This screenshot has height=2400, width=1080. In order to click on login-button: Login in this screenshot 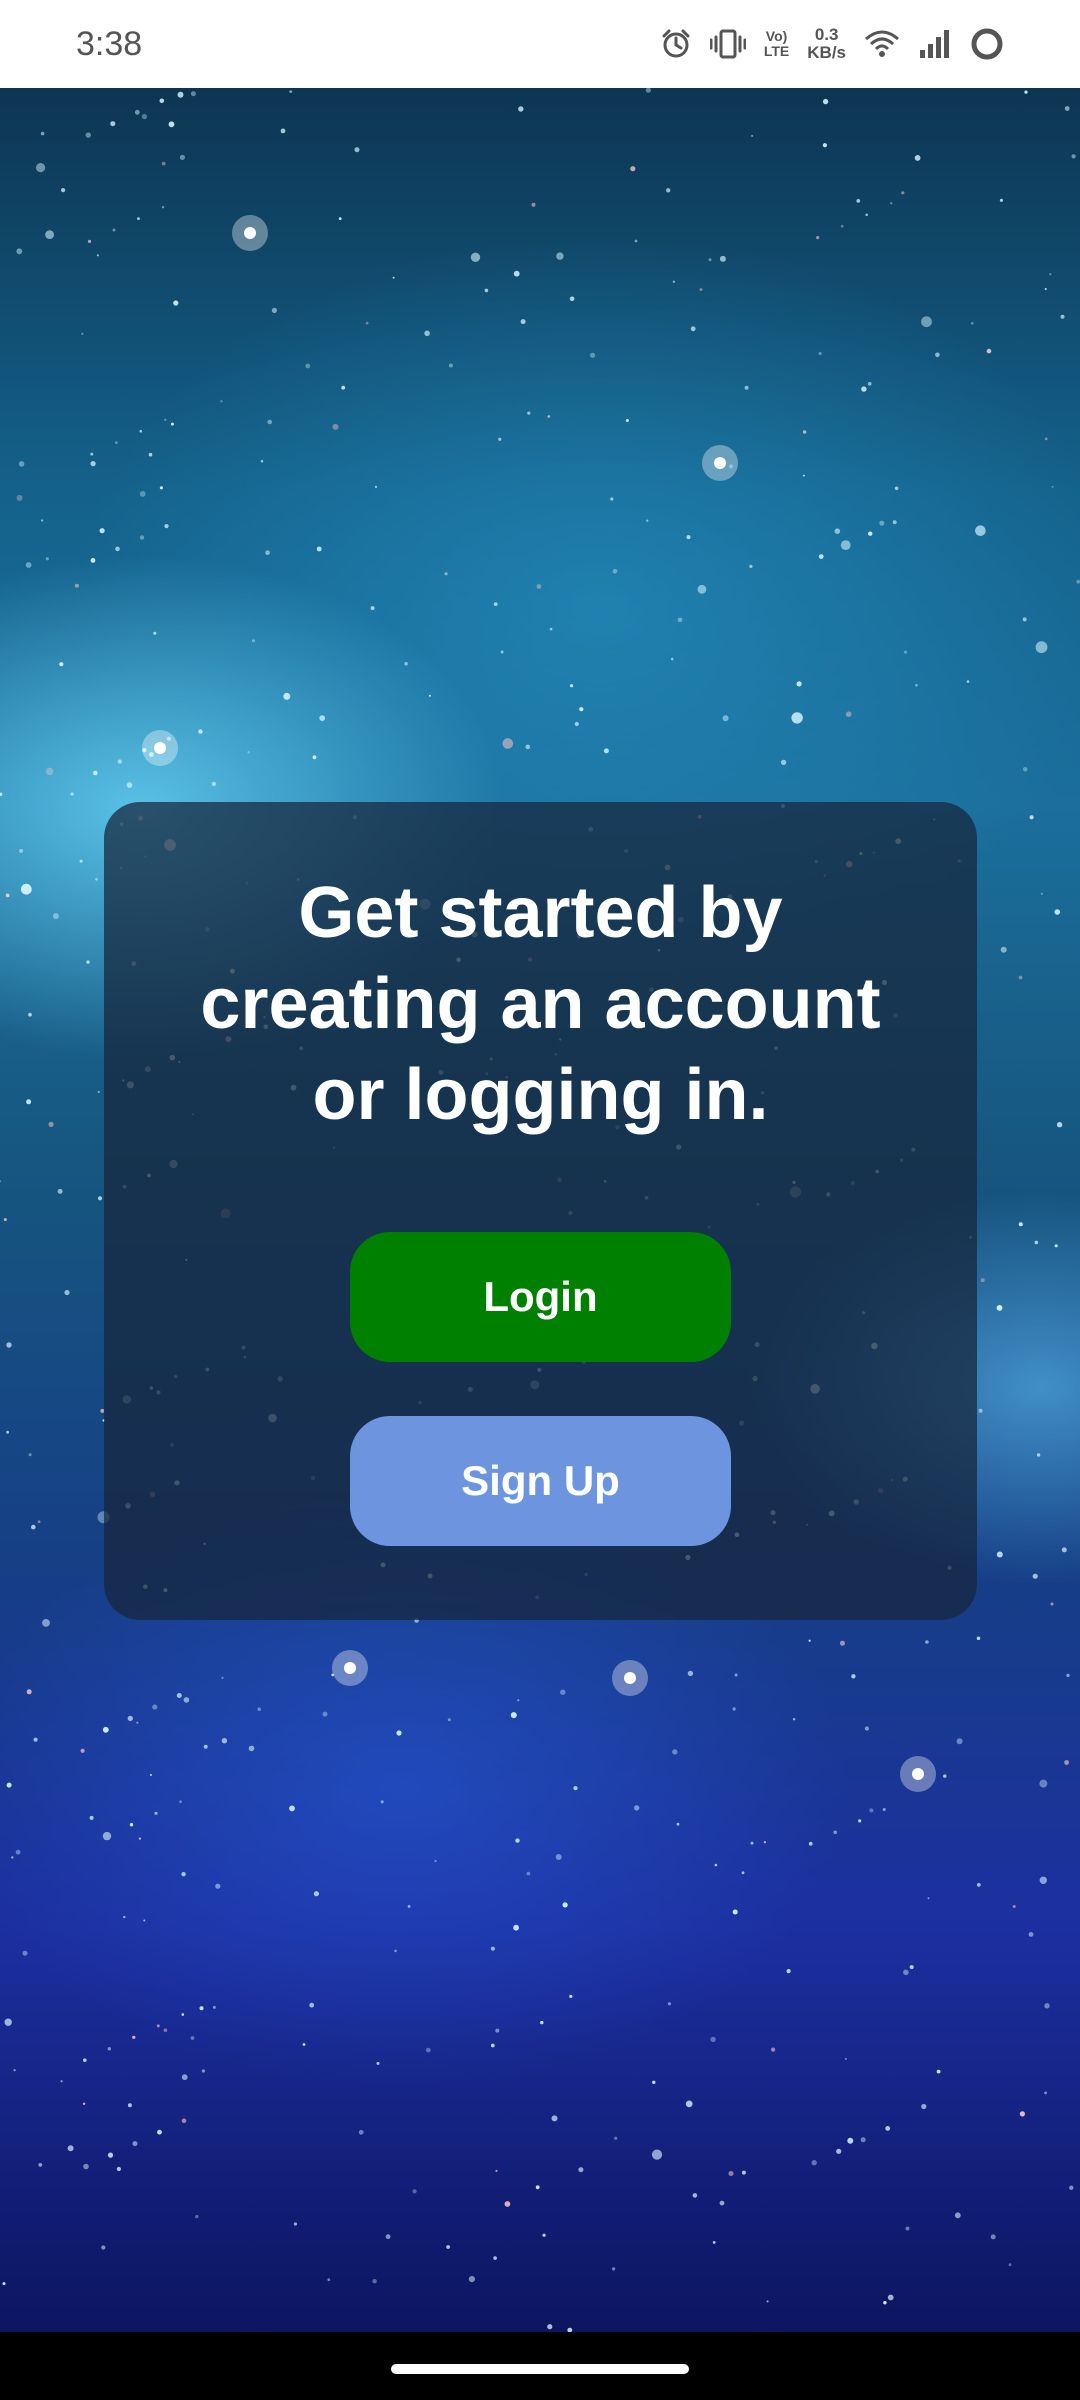, I will do `click(540, 1297)`.